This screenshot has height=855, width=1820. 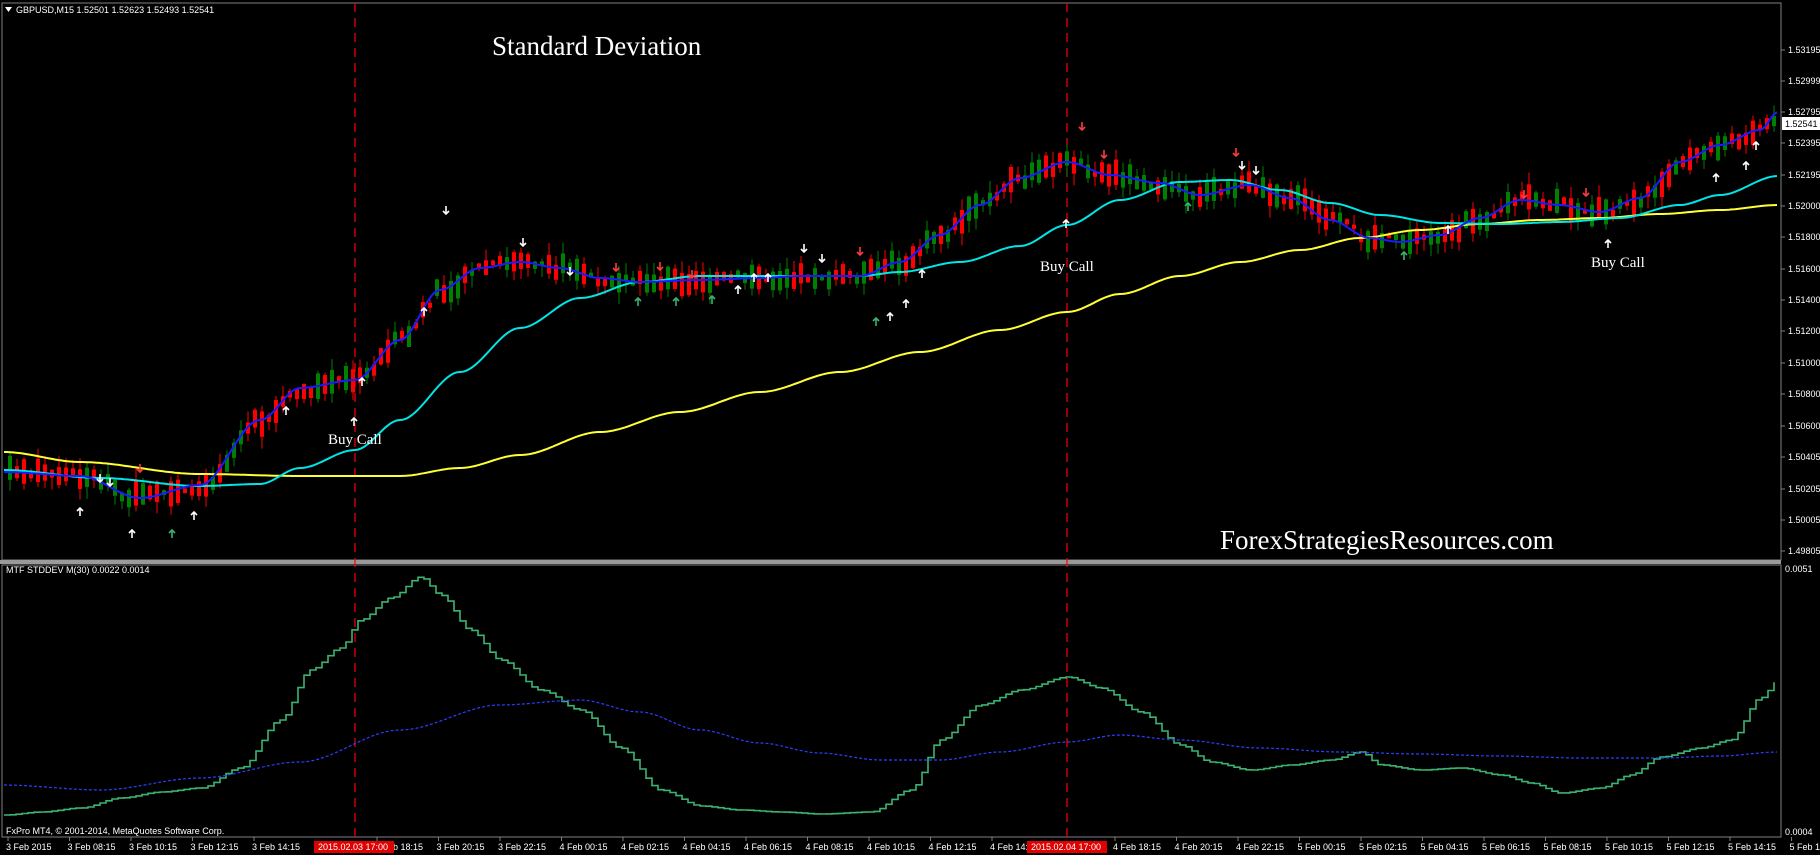 I want to click on chart-title: Standard Deviation, so click(x=597, y=46).